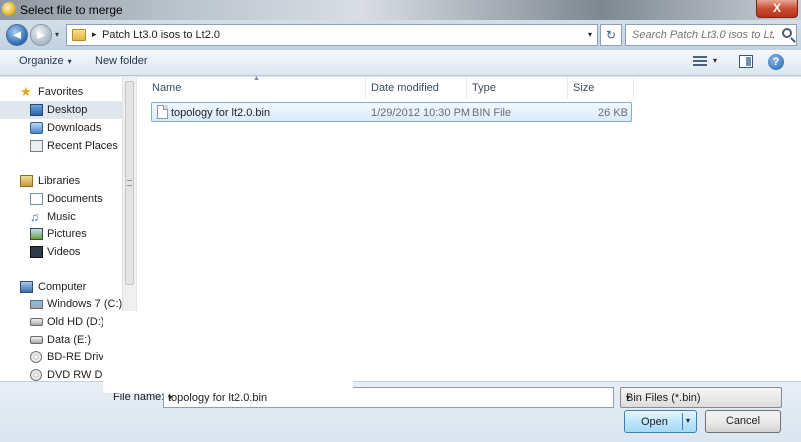  Describe the element at coordinates (61, 128) in the screenshot. I see `nav-item-downloads: Downloads` at that location.